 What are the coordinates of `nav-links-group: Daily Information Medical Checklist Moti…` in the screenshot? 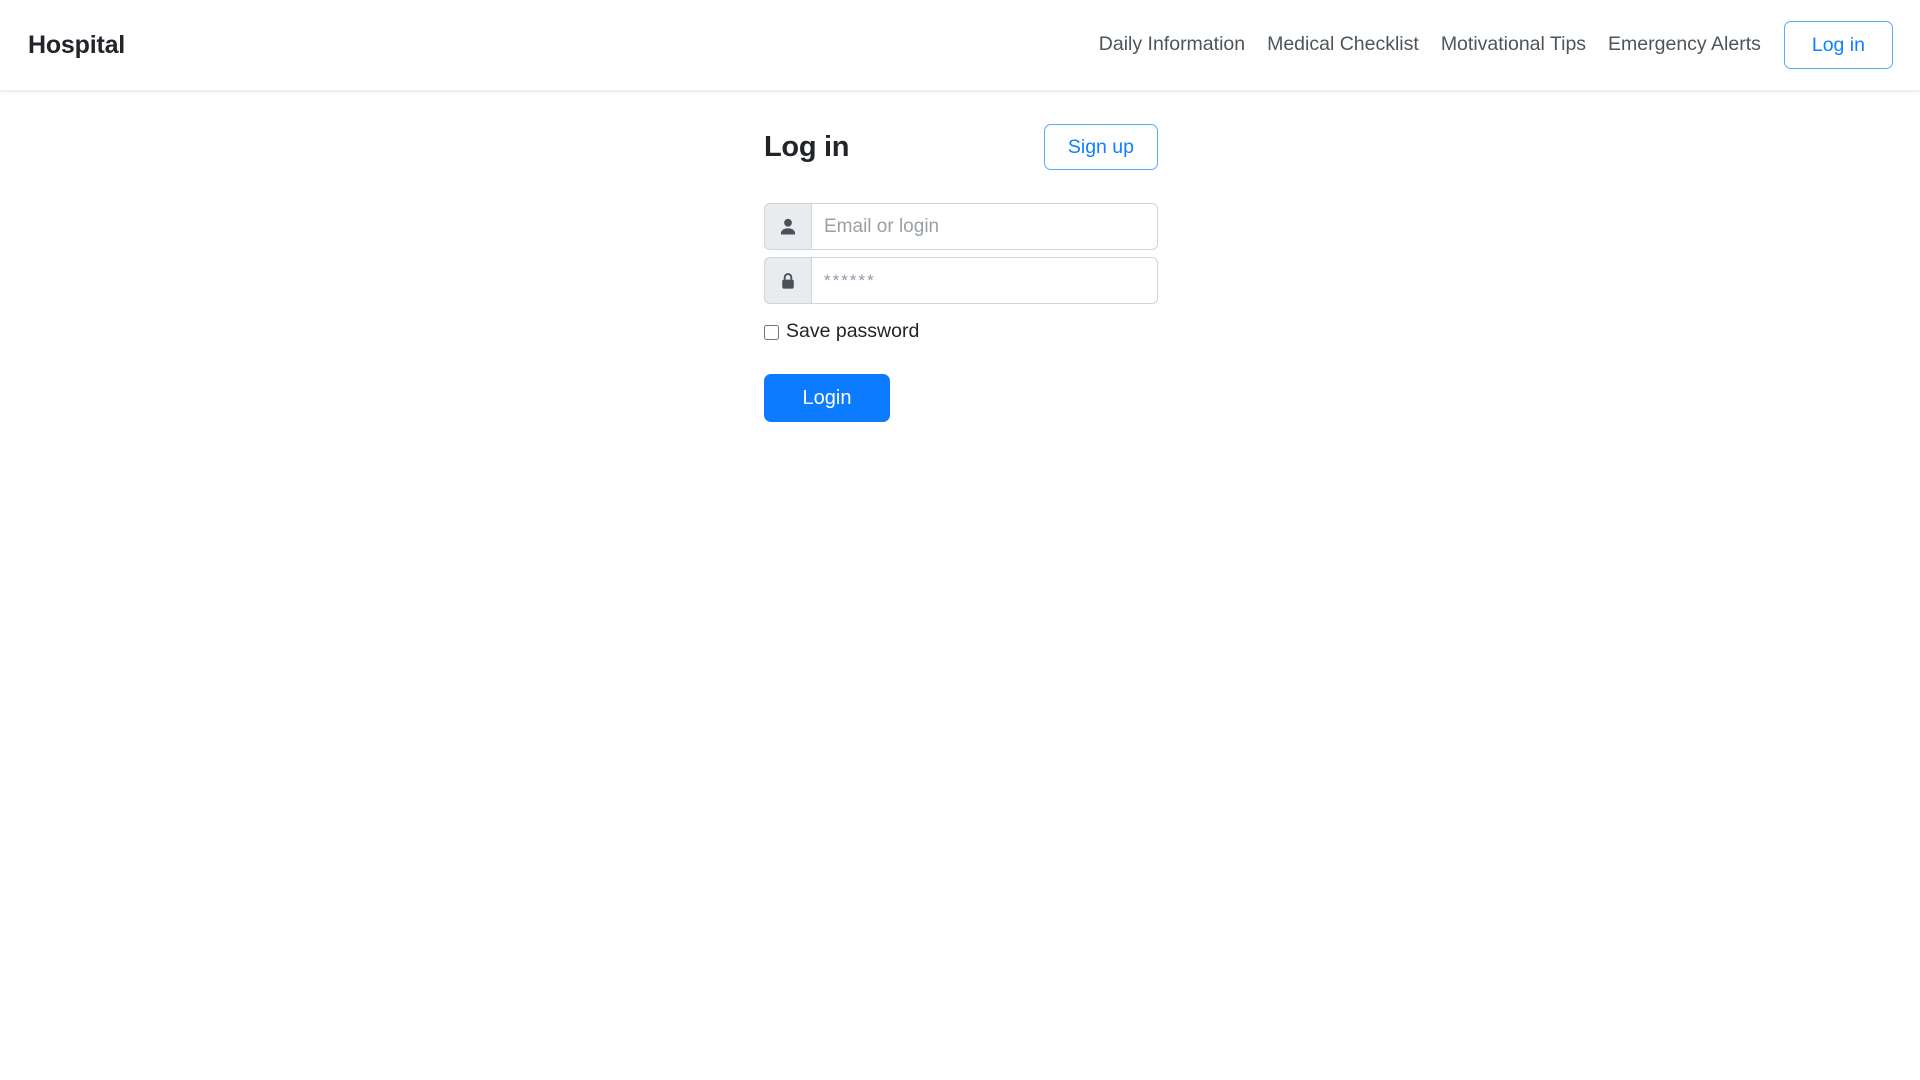 It's located at (1490, 45).